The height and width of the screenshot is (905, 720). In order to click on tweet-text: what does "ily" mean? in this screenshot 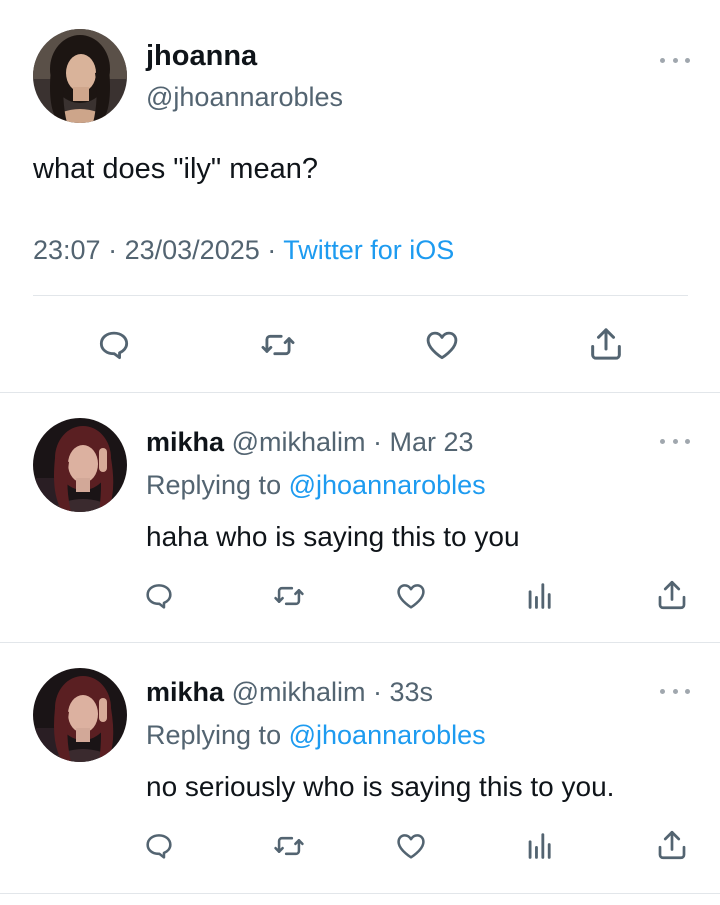, I will do `click(175, 169)`.